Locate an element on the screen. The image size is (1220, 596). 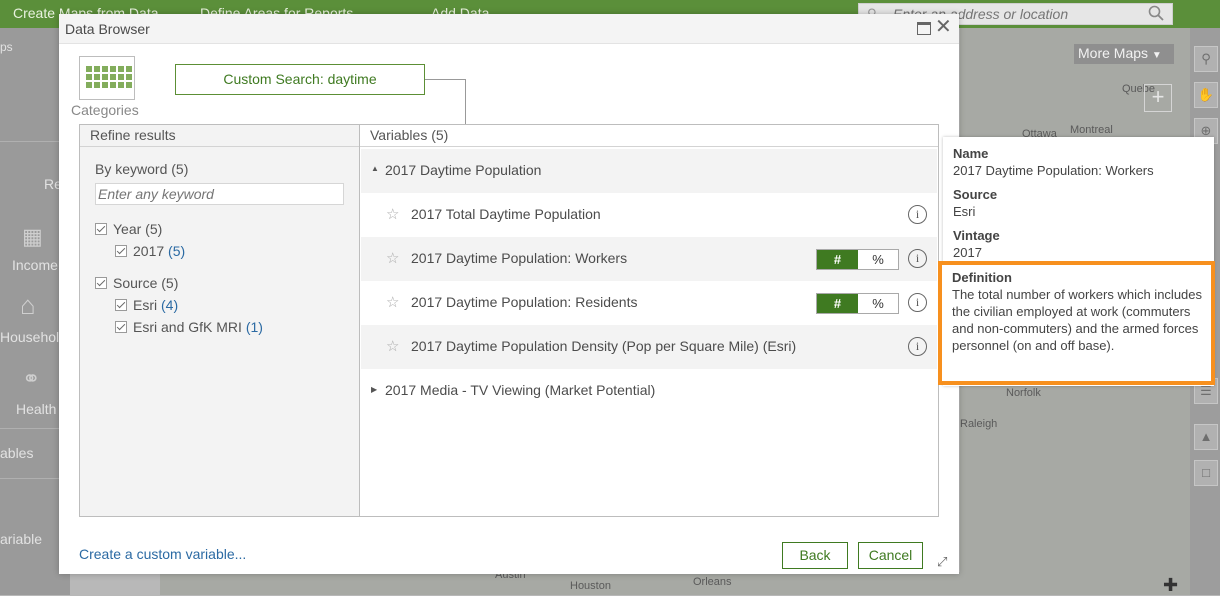
close-icon: ✕ is located at coordinates (943, 27).